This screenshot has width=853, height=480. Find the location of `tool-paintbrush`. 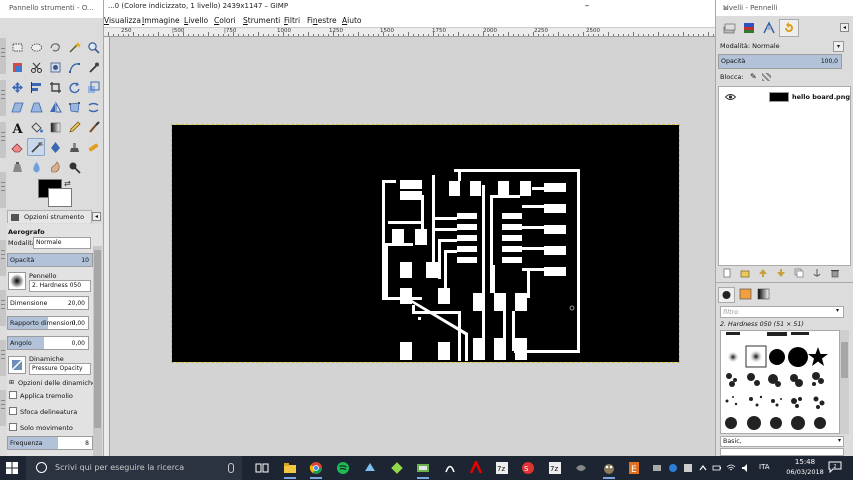

tool-paintbrush is located at coordinates (93, 127).